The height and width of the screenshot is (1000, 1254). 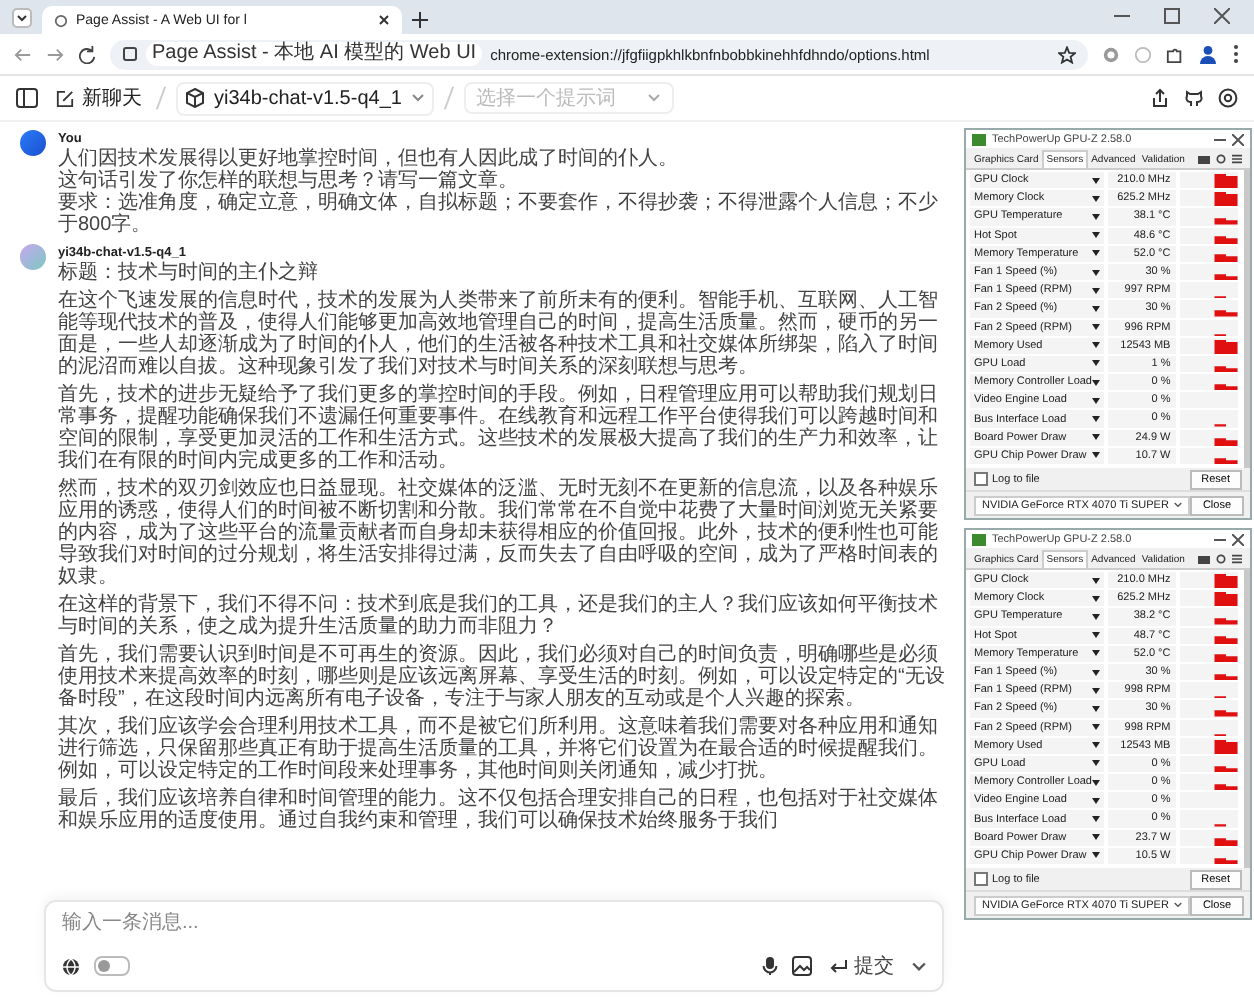 What do you see at coordinates (99, 98) in the screenshot?
I see `new-chat-button: 新聊天` at bounding box center [99, 98].